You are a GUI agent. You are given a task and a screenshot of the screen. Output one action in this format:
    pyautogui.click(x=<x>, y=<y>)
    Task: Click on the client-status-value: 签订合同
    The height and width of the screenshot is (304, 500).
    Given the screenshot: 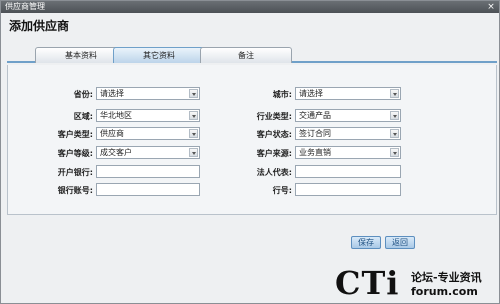 What is the action you would take?
    pyautogui.click(x=315, y=133)
    